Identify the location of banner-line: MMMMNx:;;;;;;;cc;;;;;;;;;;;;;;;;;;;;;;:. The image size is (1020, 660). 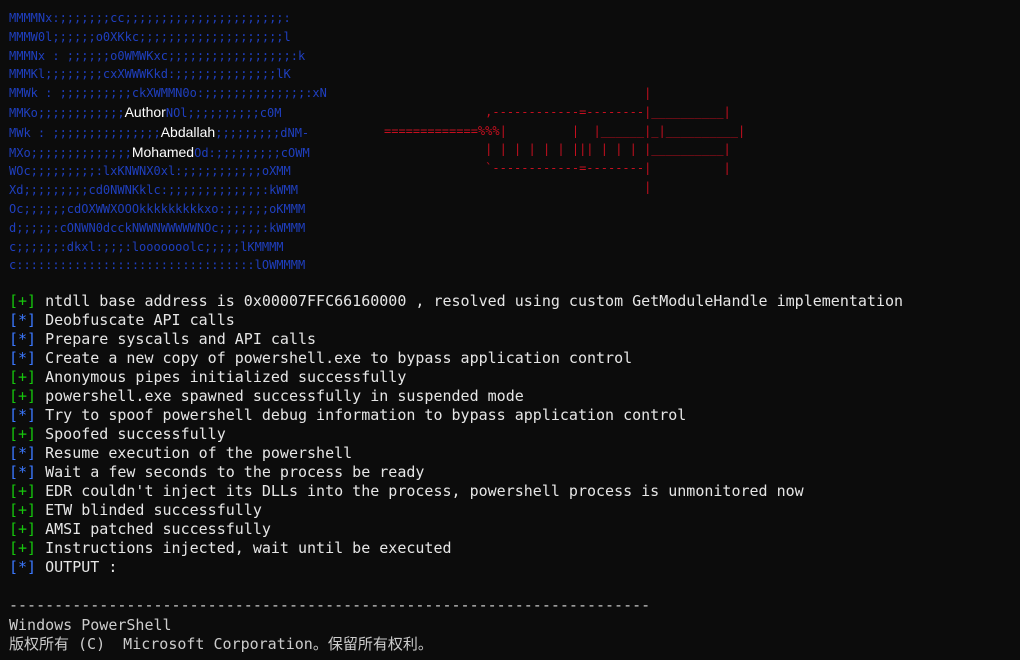
(150, 18).